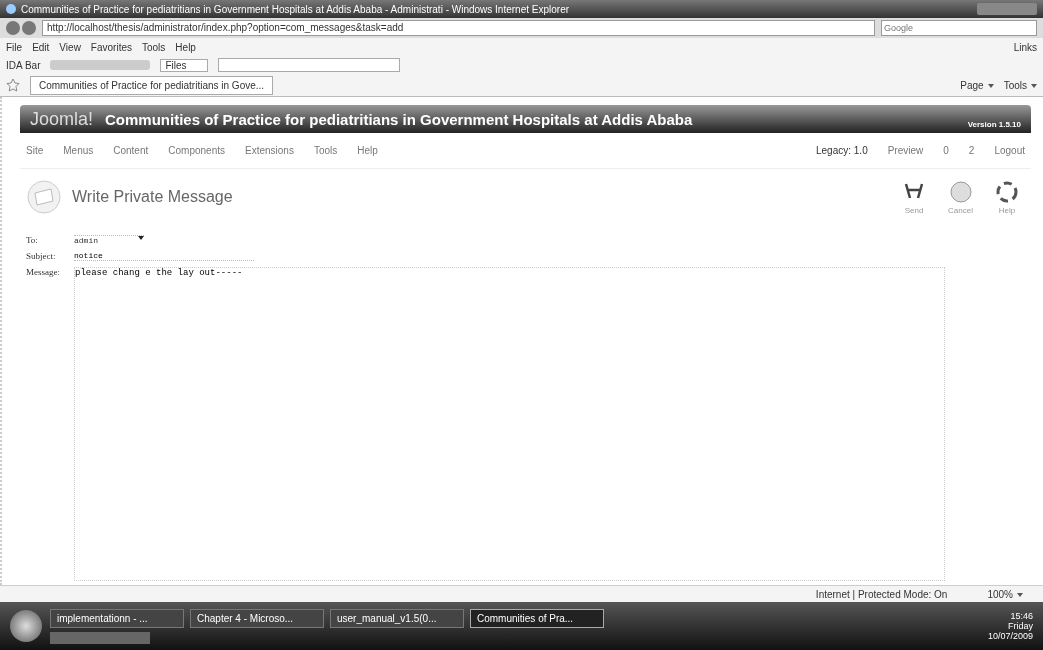  Describe the element at coordinates (13, 85) in the screenshot. I see `favorites-star-icon` at that location.